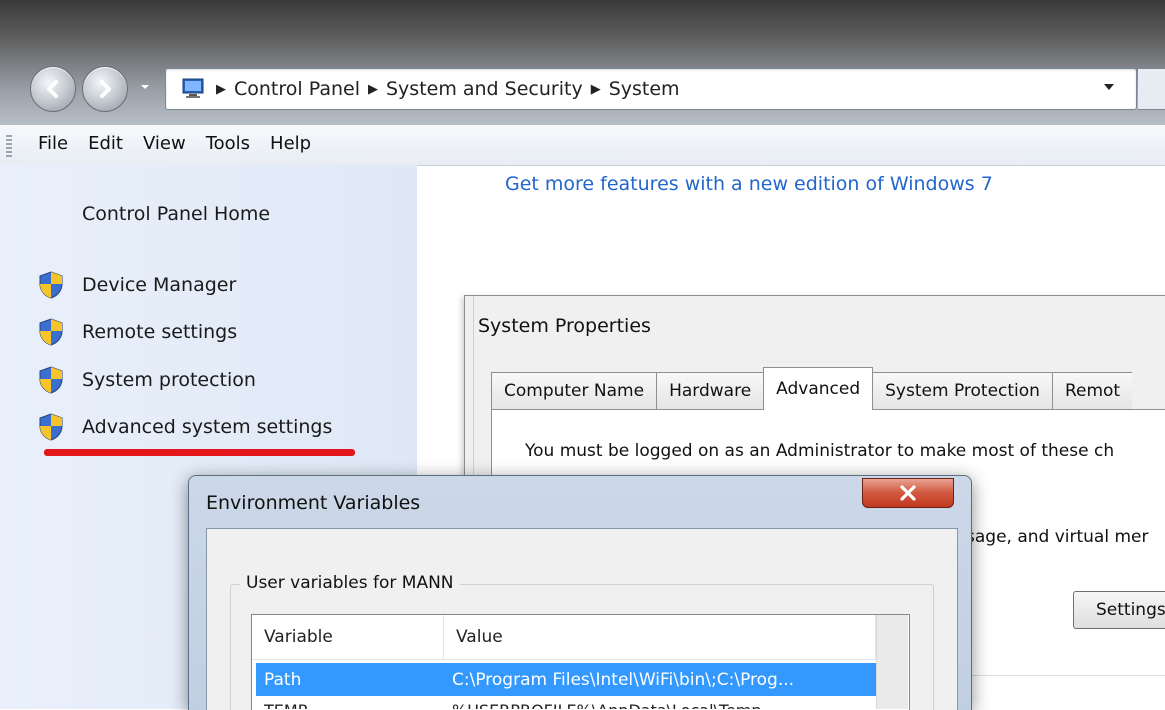 The image size is (1165, 710). I want to click on arrow-right-icon, so click(105, 89).